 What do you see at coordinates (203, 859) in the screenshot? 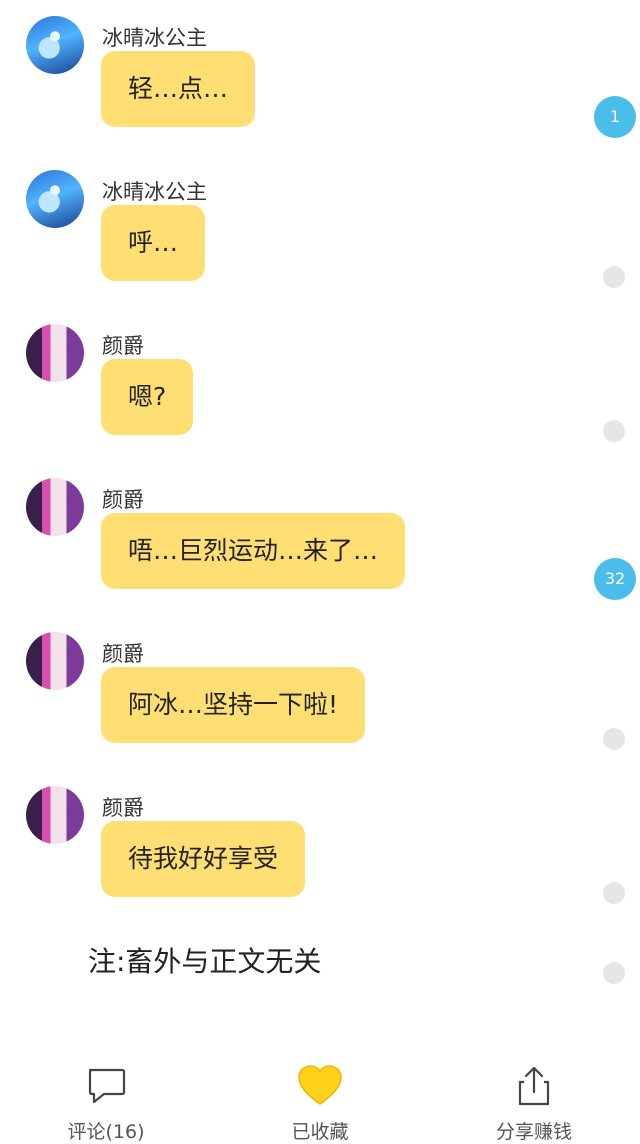
I see `message-bubble: 待我好好享受` at bounding box center [203, 859].